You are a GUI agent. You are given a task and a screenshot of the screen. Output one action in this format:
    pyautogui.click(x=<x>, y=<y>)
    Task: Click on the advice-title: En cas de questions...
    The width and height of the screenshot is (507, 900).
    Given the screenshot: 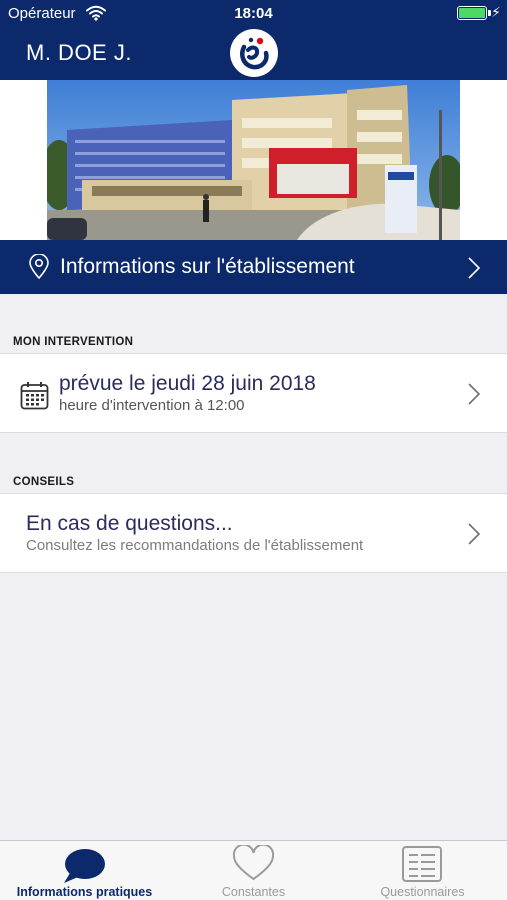 What is the action you would take?
    pyautogui.click(x=129, y=523)
    